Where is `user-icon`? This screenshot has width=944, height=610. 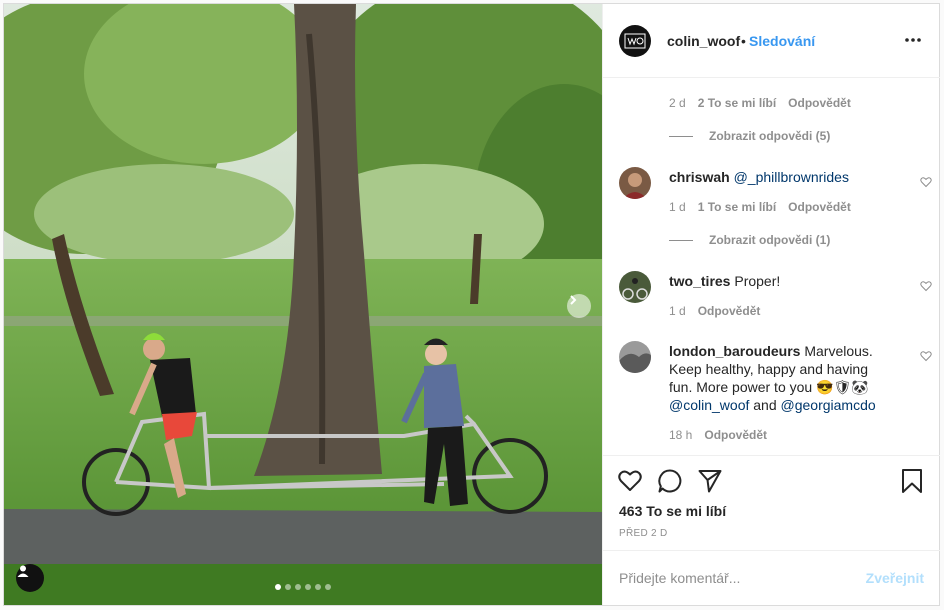
user-icon is located at coordinates (23, 571).